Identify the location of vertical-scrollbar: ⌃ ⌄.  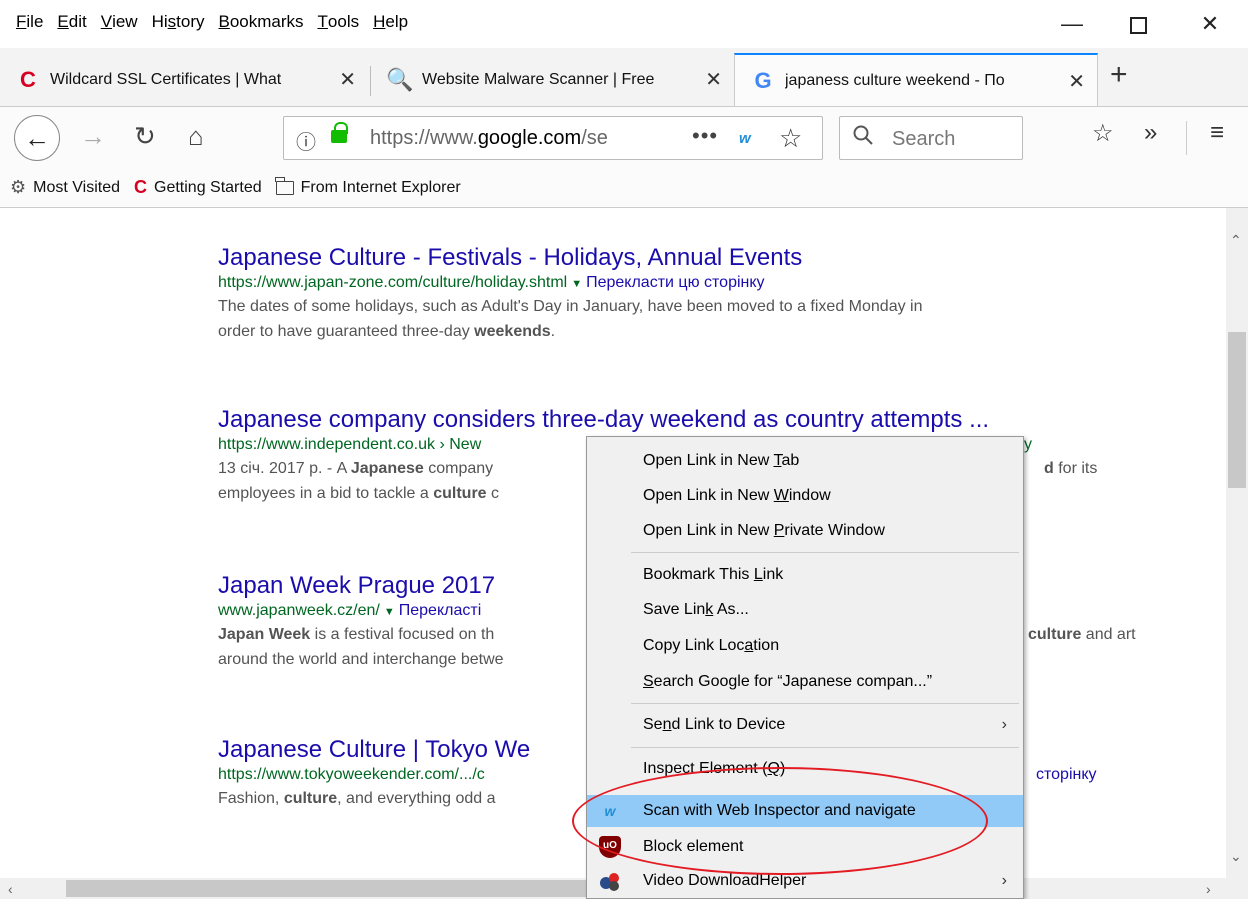
(1237, 543).